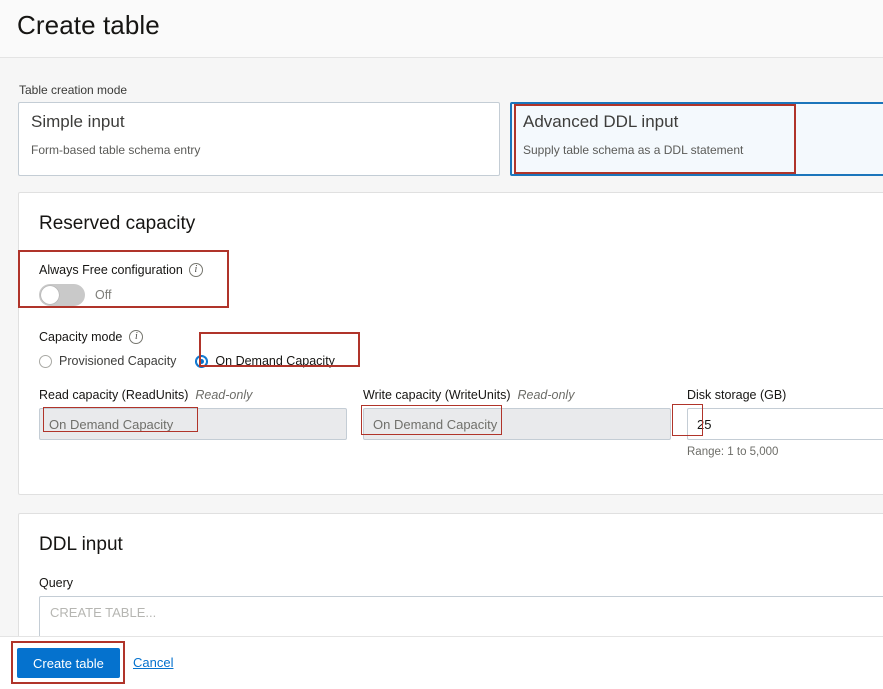  I want to click on disk-storage-help-text: Range: 1 to 5,000, so click(733, 452).